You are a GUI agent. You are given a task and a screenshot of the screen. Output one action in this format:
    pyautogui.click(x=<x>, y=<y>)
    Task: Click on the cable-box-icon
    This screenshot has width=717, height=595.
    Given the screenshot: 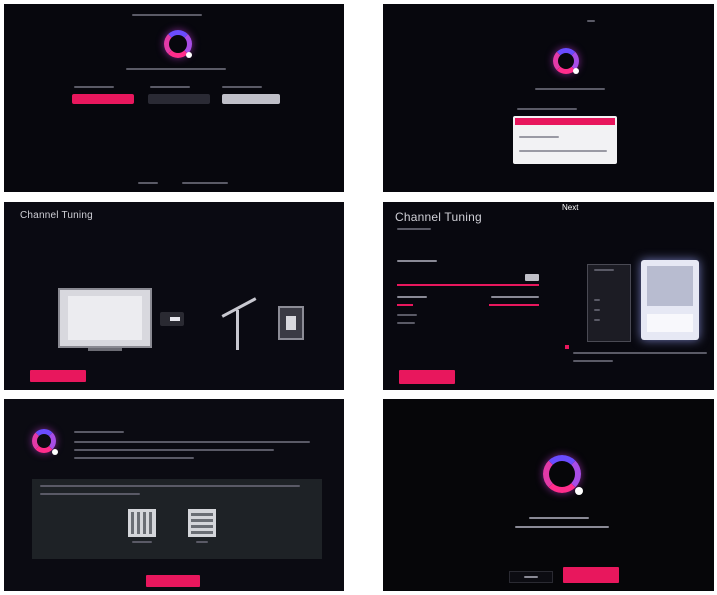 What is the action you would take?
    pyautogui.click(x=291, y=323)
    